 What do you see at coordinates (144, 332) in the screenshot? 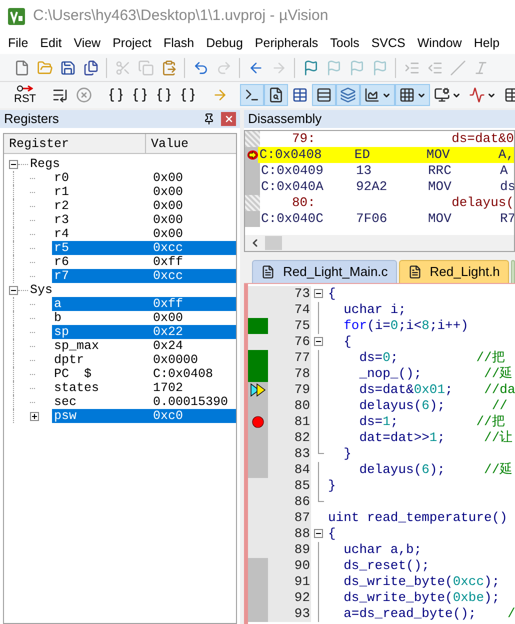
I see `register-row: sp 0x22` at bounding box center [144, 332].